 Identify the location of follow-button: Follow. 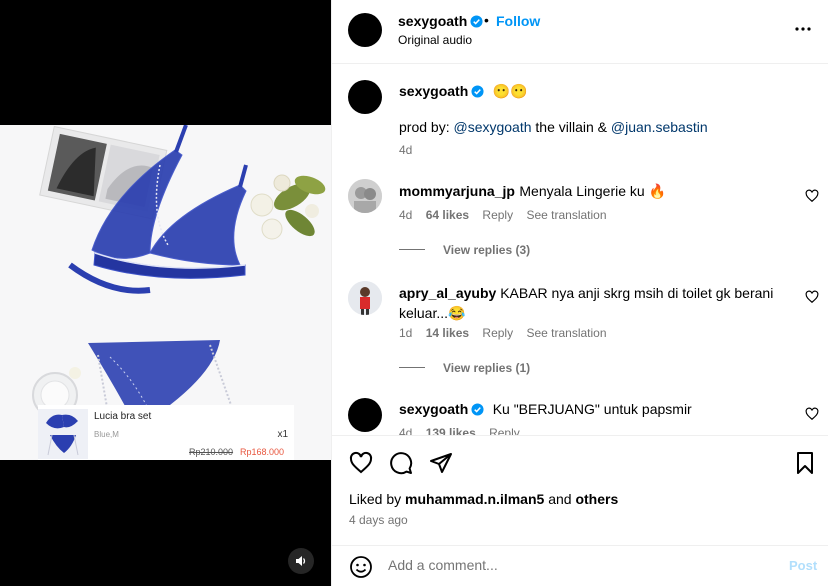
(518, 21).